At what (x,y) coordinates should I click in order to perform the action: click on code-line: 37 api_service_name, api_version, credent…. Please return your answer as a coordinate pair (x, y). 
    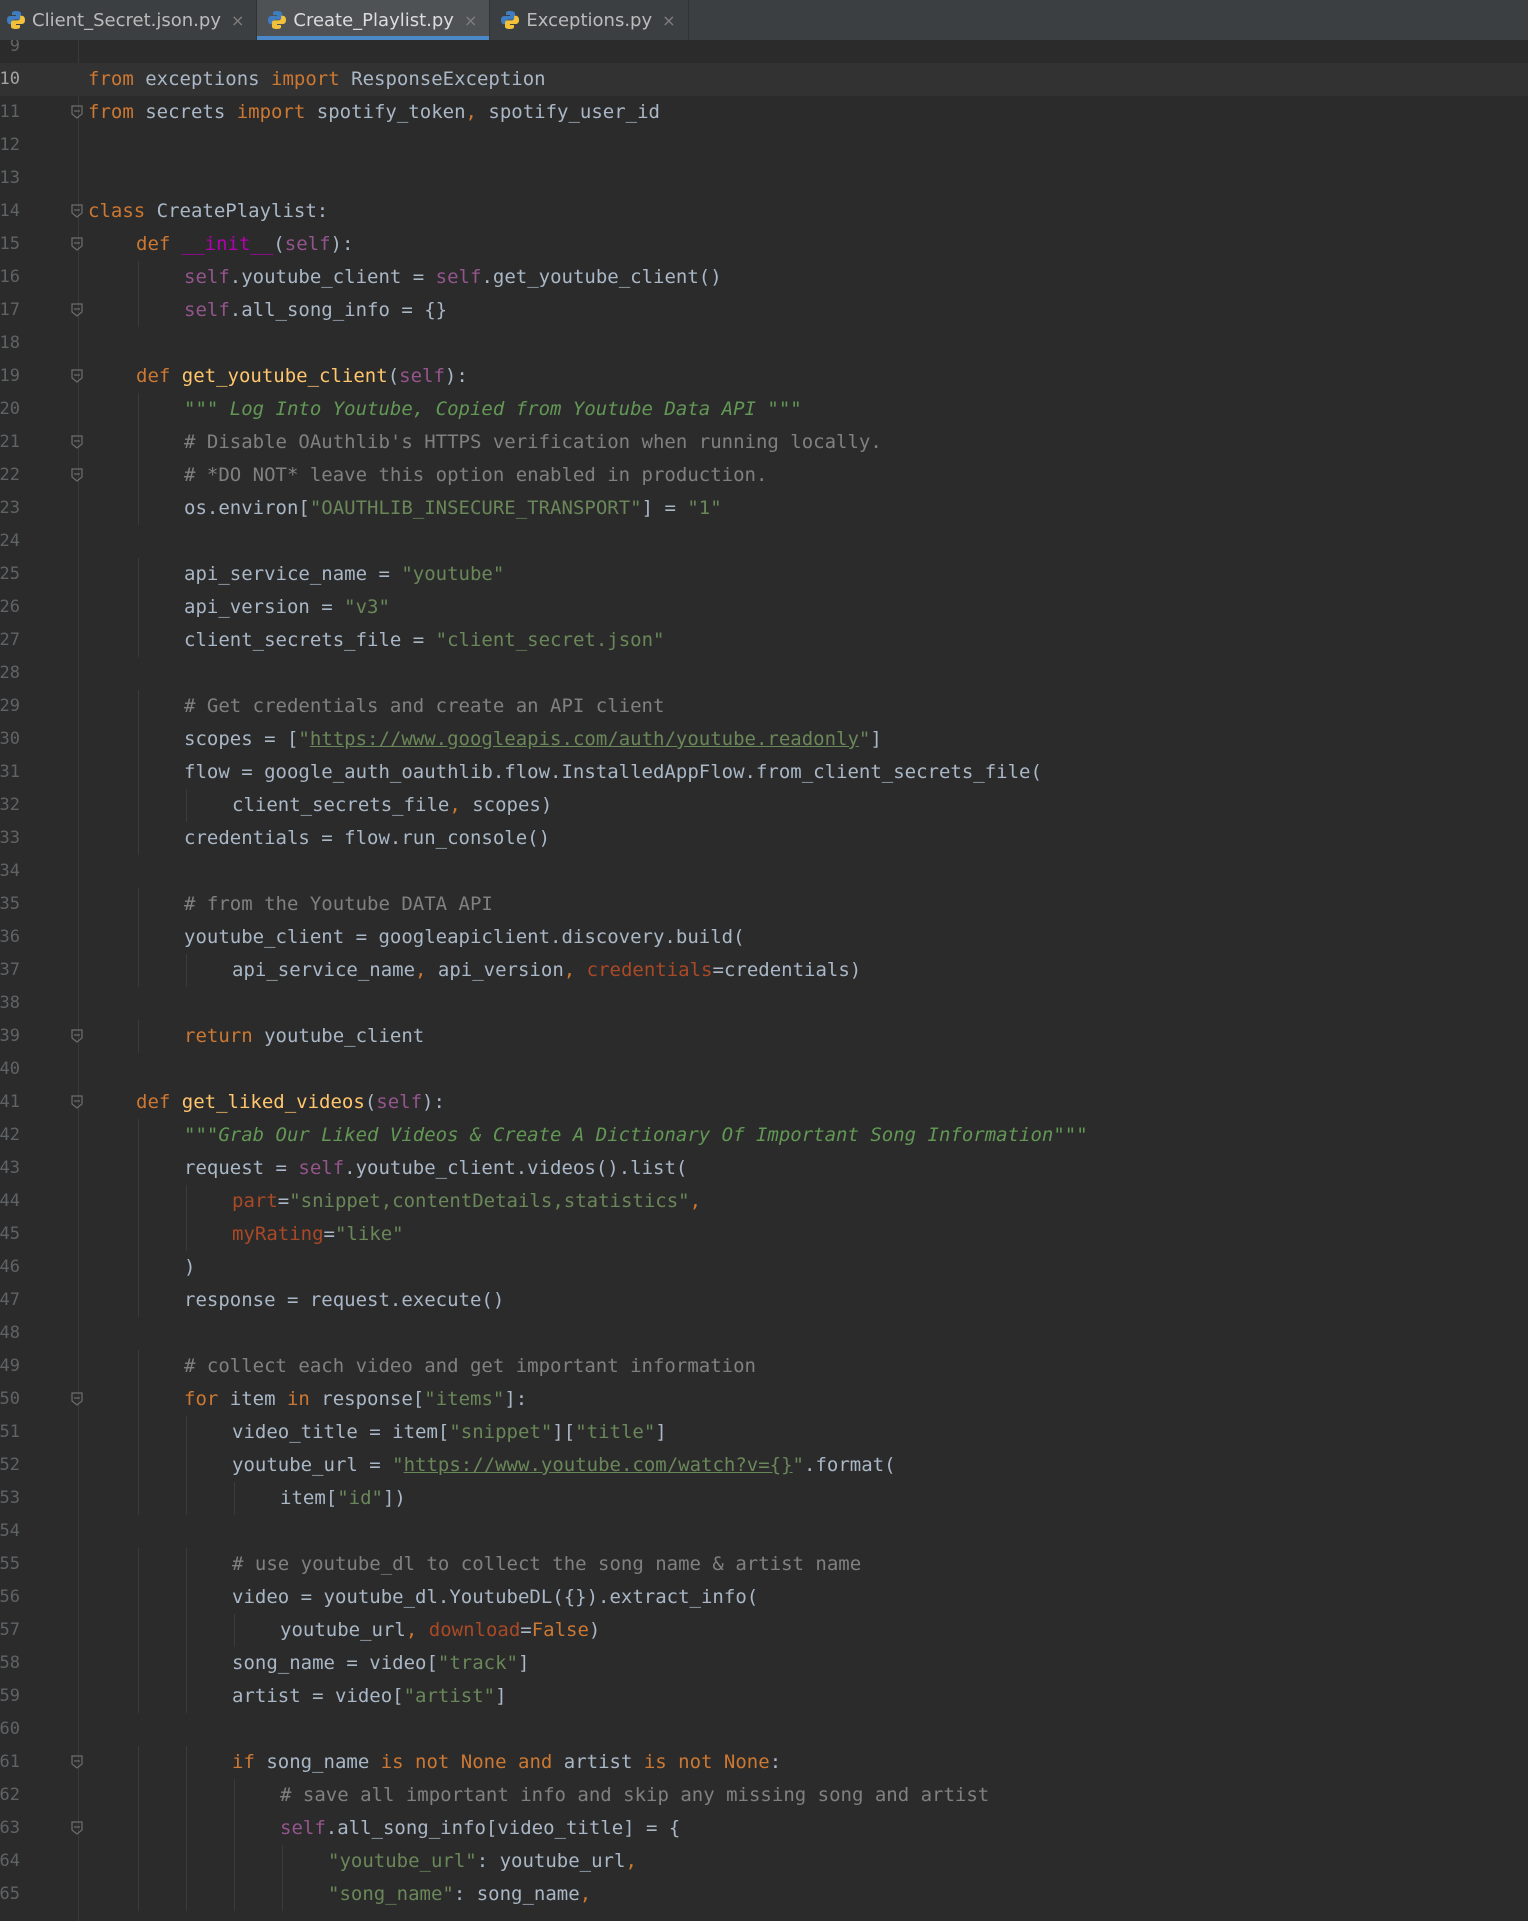
    Looking at the image, I should click on (764, 970).